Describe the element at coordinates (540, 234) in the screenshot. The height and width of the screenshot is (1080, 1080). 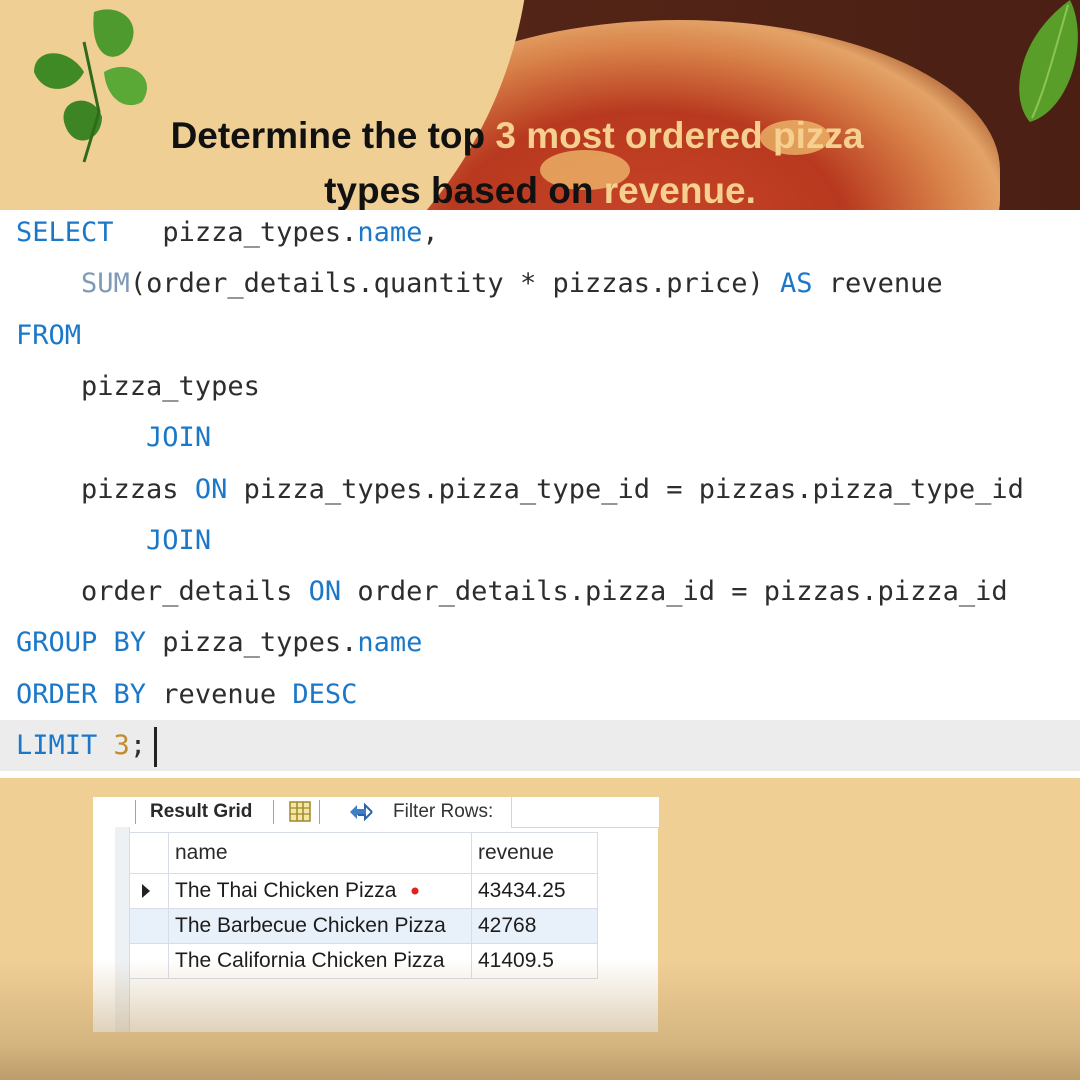
I see `code-line: SELECT pizza_types.name,` at that location.